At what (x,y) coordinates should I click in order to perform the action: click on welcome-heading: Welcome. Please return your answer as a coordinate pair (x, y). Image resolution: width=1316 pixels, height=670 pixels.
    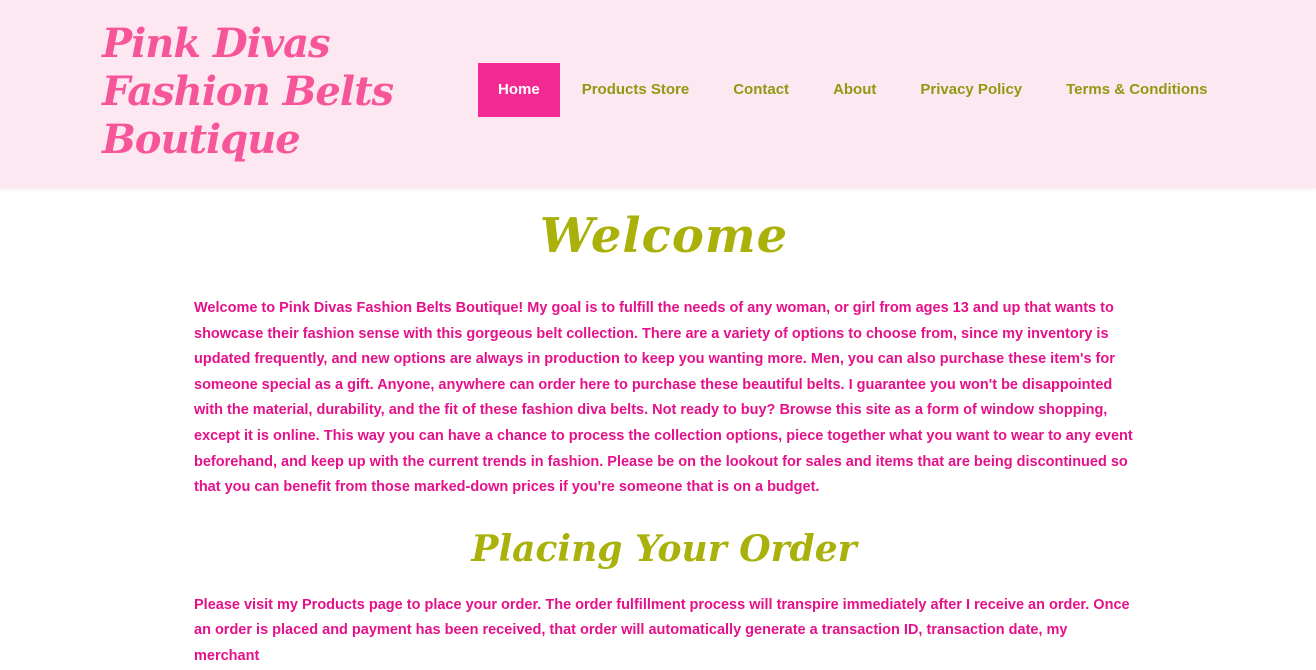
    Looking at the image, I should click on (664, 236).